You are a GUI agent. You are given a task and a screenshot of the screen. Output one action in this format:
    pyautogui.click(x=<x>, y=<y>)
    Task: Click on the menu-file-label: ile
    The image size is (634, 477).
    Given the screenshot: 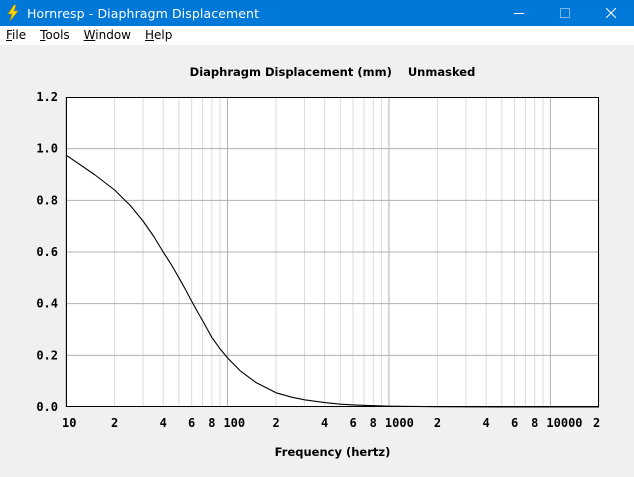 What is the action you would take?
    pyautogui.click(x=19, y=35)
    